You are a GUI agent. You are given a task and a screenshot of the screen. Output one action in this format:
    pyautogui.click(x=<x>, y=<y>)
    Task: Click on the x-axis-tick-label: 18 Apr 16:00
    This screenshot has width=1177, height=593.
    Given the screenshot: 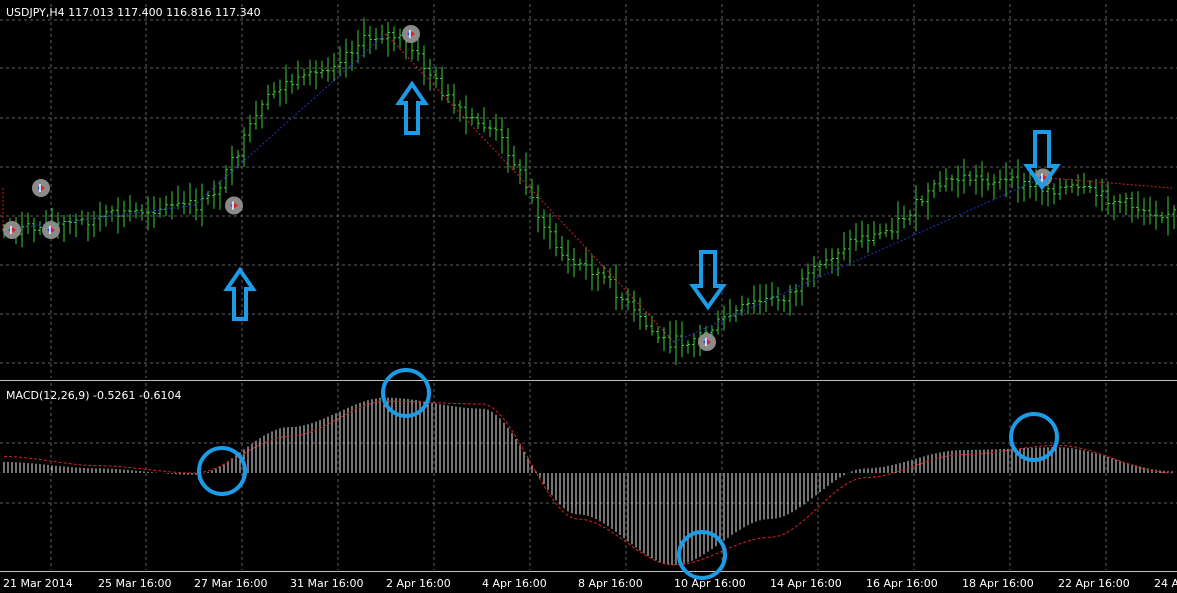 What is the action you would take?
    pyautogui.click(x=998, y=583)
    